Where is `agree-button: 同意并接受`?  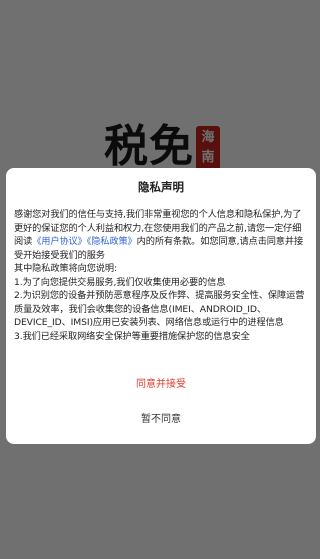 agree-button: 同意并接受 is located at coordinates (161, 385).